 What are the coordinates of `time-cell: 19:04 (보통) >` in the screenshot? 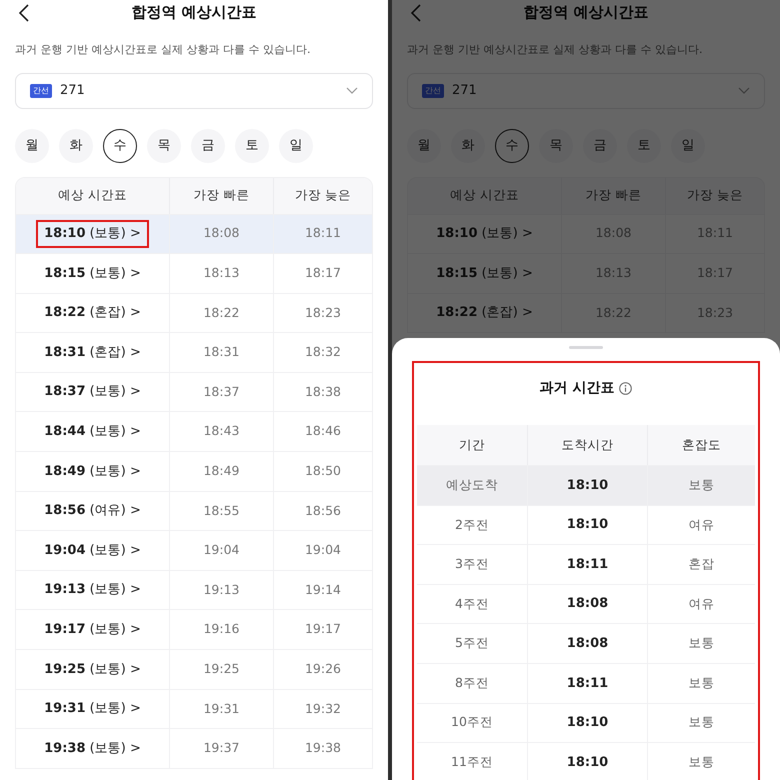 It's located at (92, 550).